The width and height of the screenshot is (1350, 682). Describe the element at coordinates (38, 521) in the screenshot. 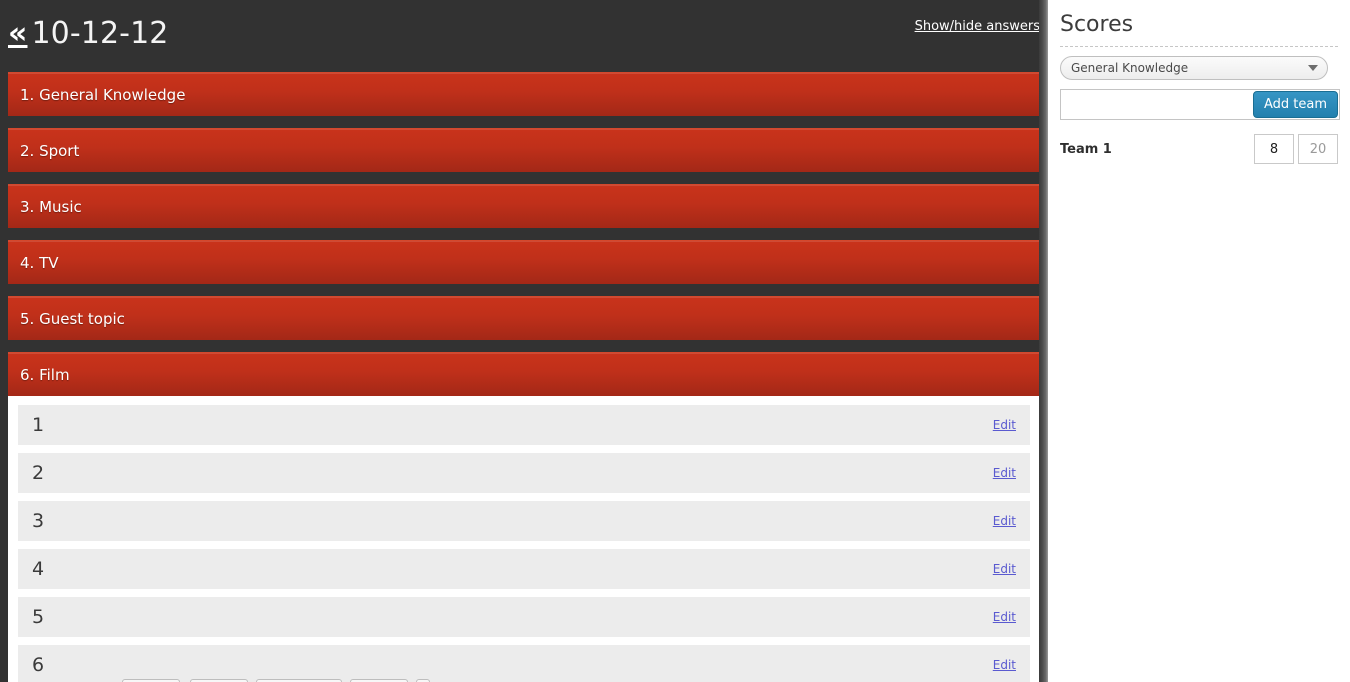

I see `question-number: 3` at that location.